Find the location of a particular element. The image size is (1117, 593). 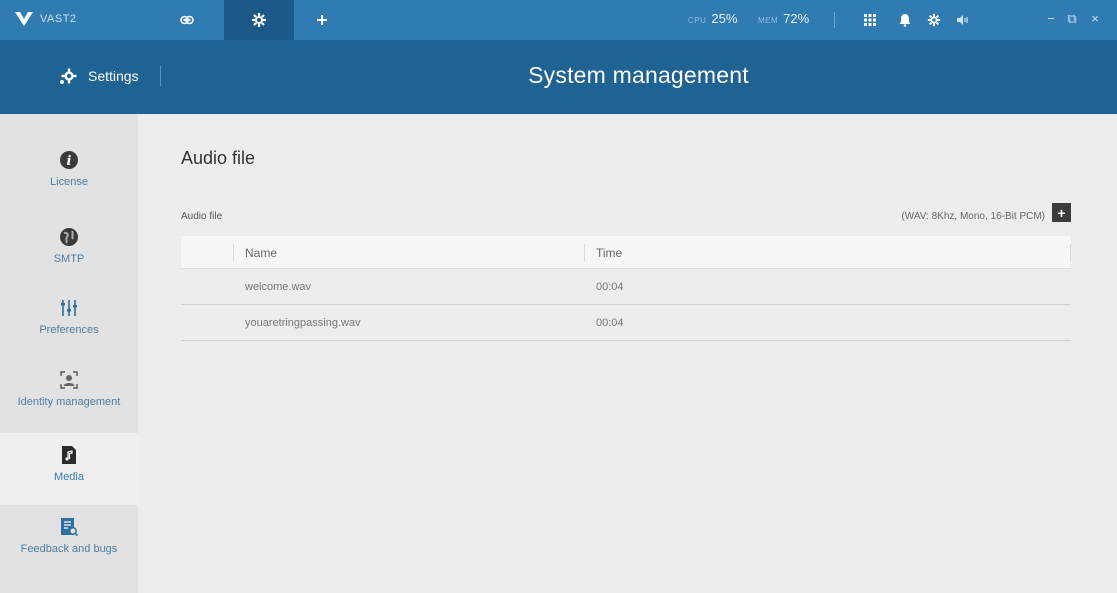

tab-settings is located at coordinates (259, 20).